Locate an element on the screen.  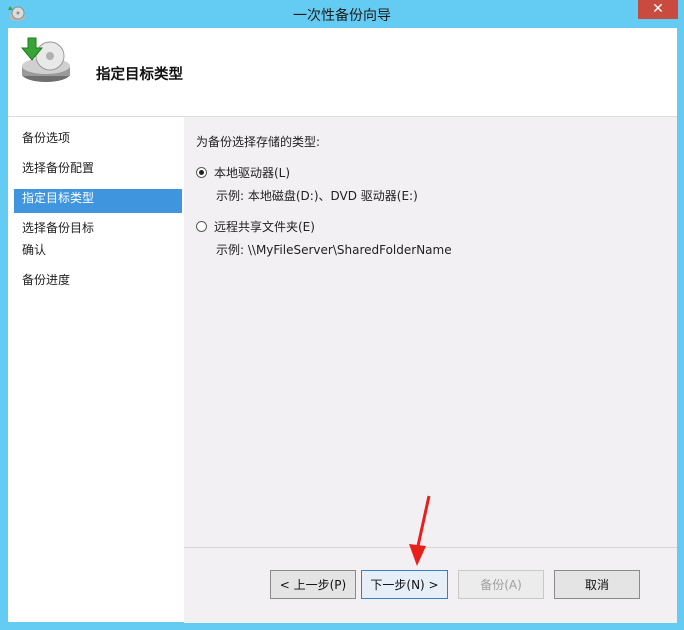
remote-share-option: 远程共享文件夹(E) is located at coordinates (255, 226).